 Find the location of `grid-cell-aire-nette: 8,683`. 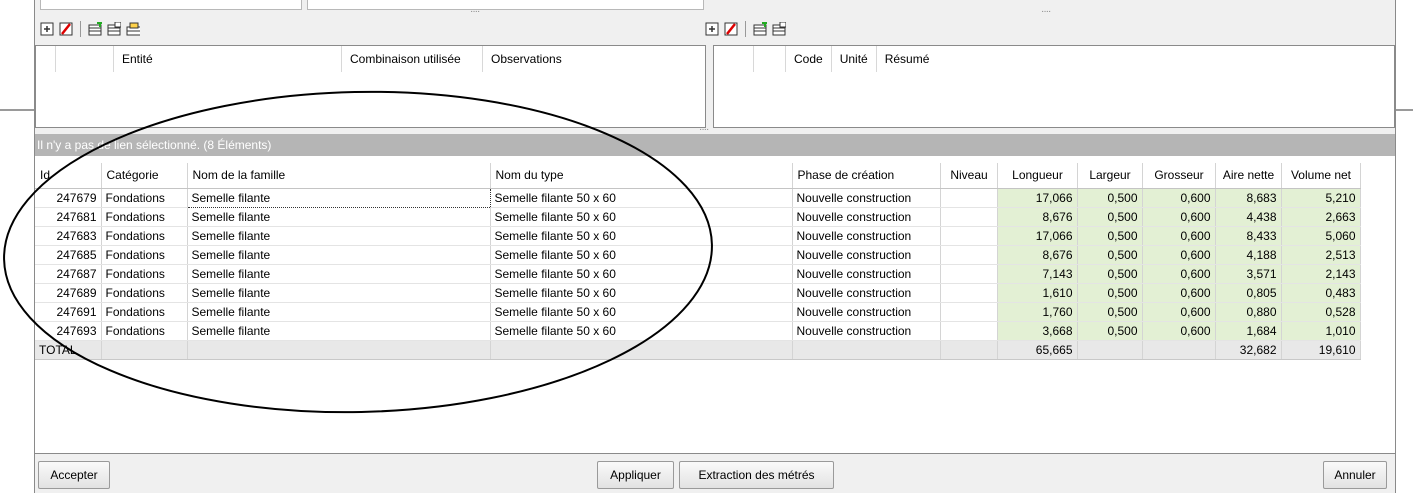

grid-cell-aire-nette: 8,683 is located at coordinates (1248, 198).